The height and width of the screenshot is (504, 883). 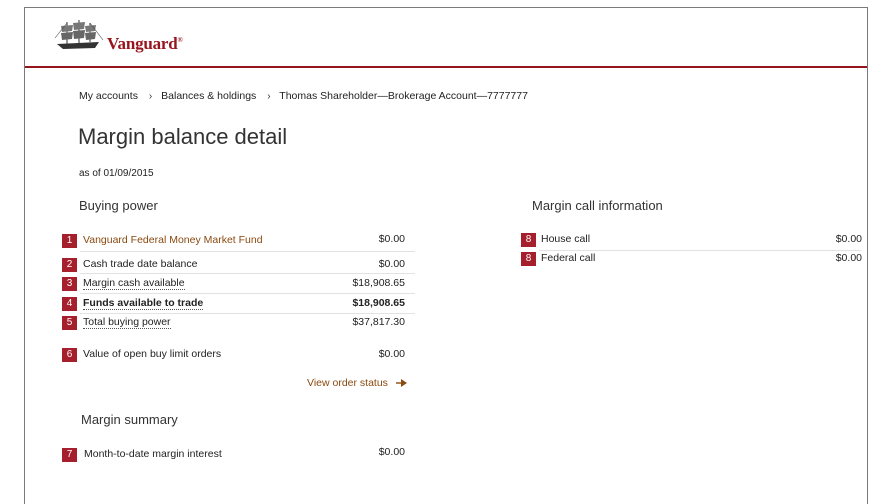 What do you see at coordinates (69, 284) in the screenshot?
I see `row-number-badge: 3` at bounding box center [69, 284].